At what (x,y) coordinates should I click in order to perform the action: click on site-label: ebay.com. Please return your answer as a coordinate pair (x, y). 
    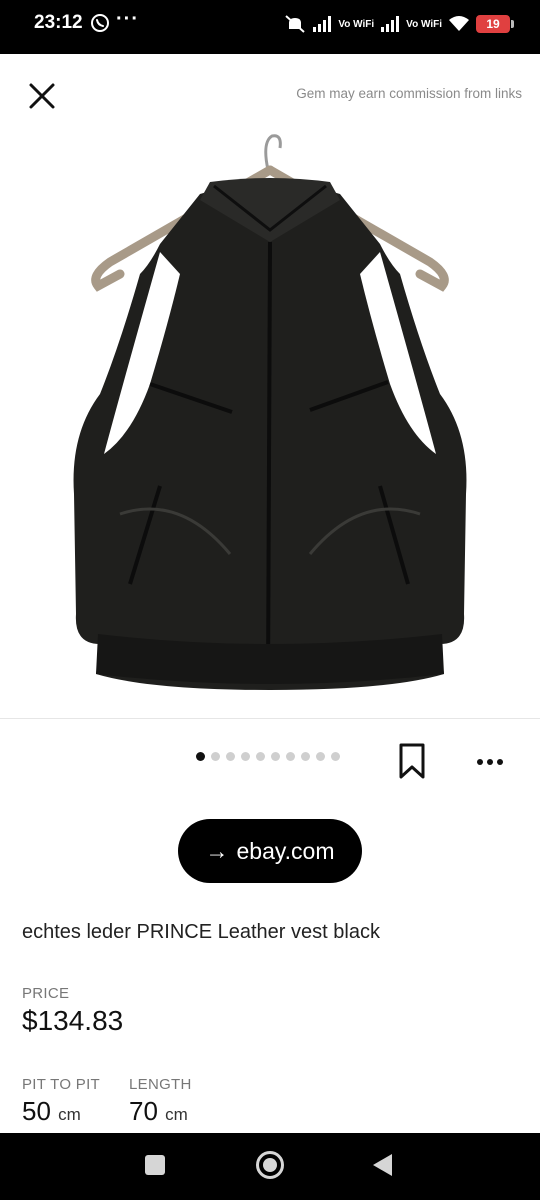
    Looking at the image, I should click on (285, 850).